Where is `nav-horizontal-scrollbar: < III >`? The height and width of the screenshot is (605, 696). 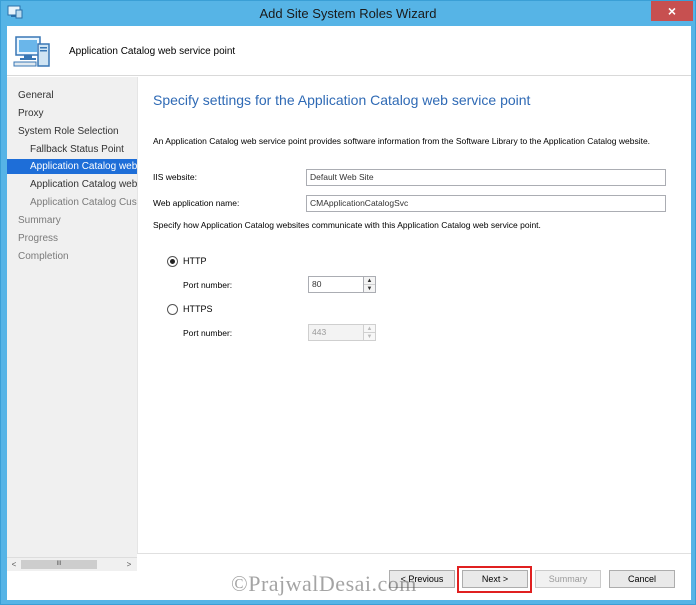 nav-horizontal-scrollbar: < III > is located at coordinates (72, 564).